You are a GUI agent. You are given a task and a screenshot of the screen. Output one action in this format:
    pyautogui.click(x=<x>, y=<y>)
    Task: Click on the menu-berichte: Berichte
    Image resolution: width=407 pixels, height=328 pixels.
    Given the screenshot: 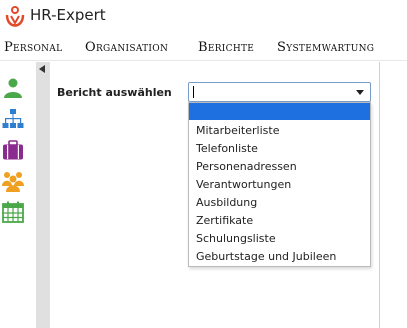 What is the action you would take?
    pyautogui.click(x=226, y=47)
    